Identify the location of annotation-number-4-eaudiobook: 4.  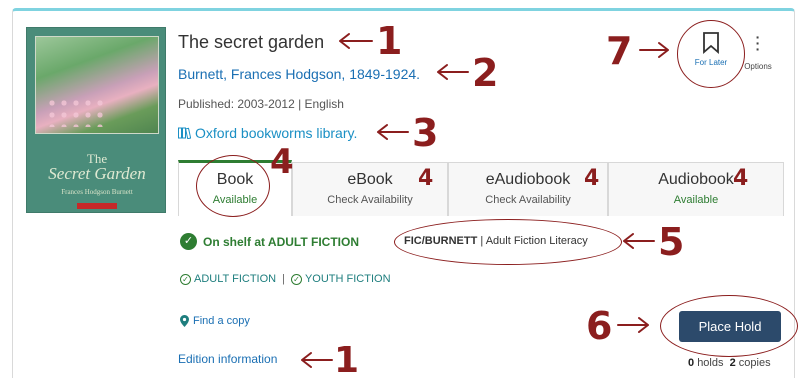
(592, 178).